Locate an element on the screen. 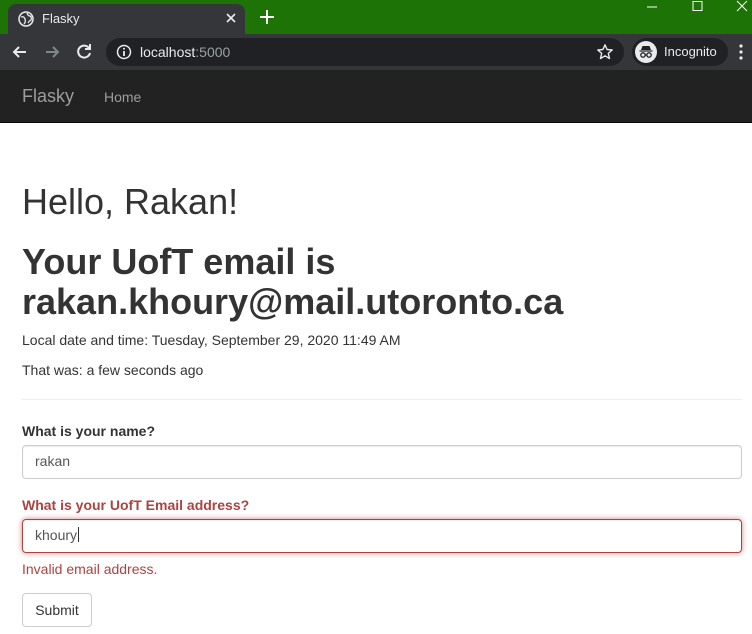 The width and height of the screenshot is (752, 634). browser-toolbar: localhost:5000 Incognito is located at coordinates (376, 52).